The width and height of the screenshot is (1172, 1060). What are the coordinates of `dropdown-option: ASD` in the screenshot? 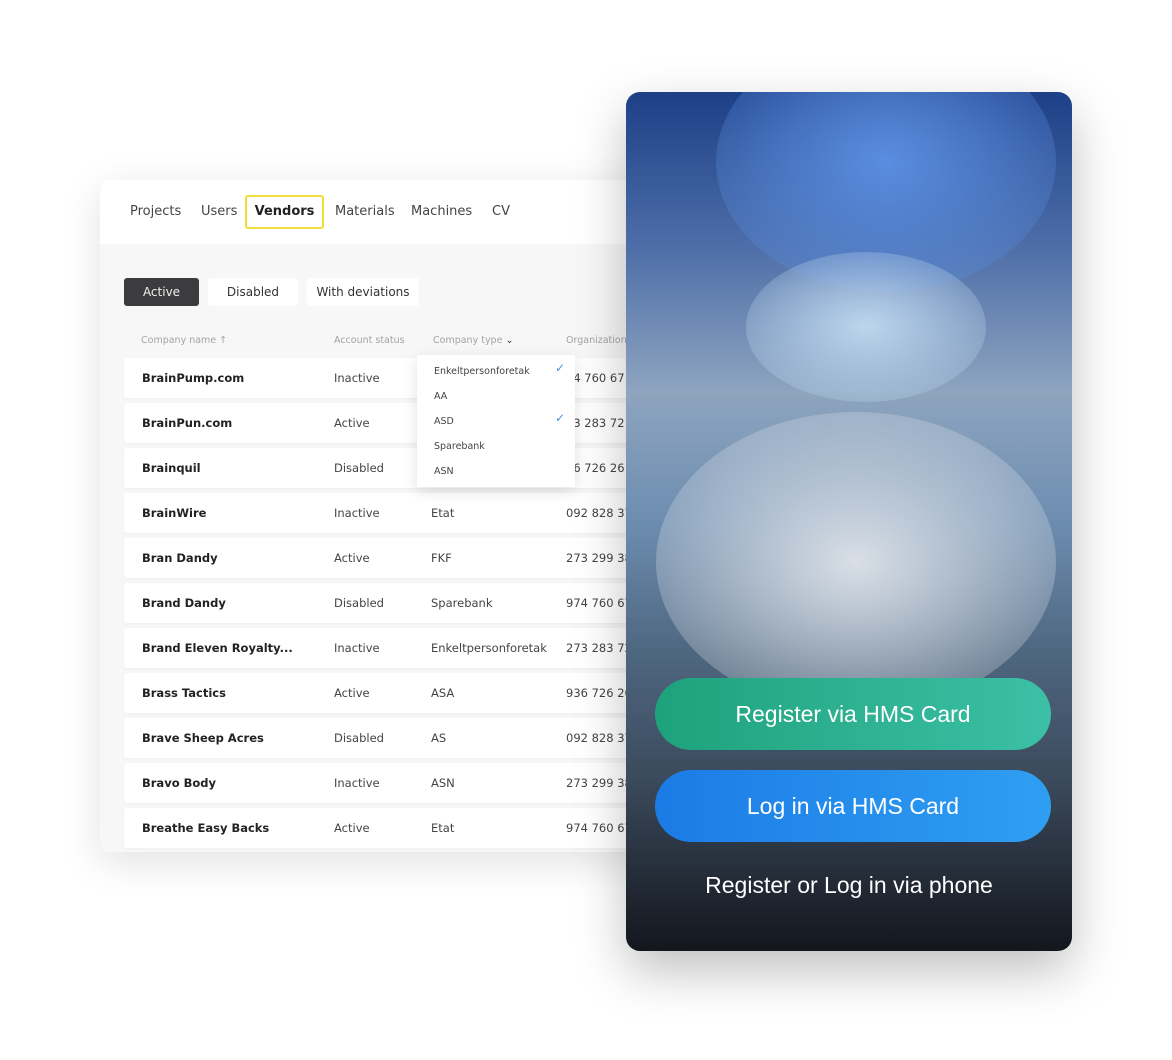 It's located at (444, 421).